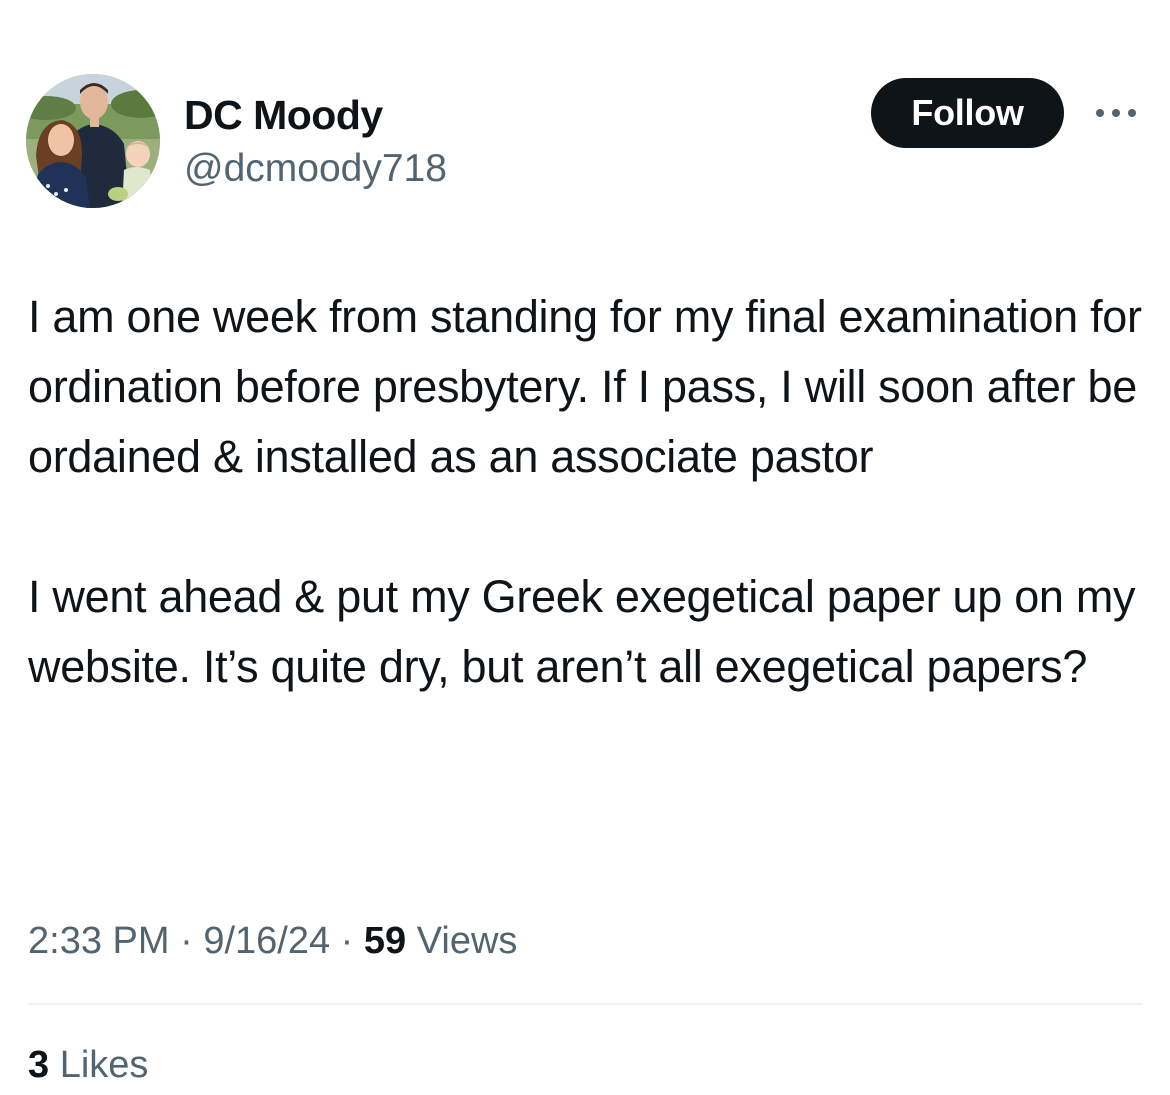  Describe the element at coordinates (315, 169) in the screenshot. I see `author-handle: @dcmoody718` at that location.